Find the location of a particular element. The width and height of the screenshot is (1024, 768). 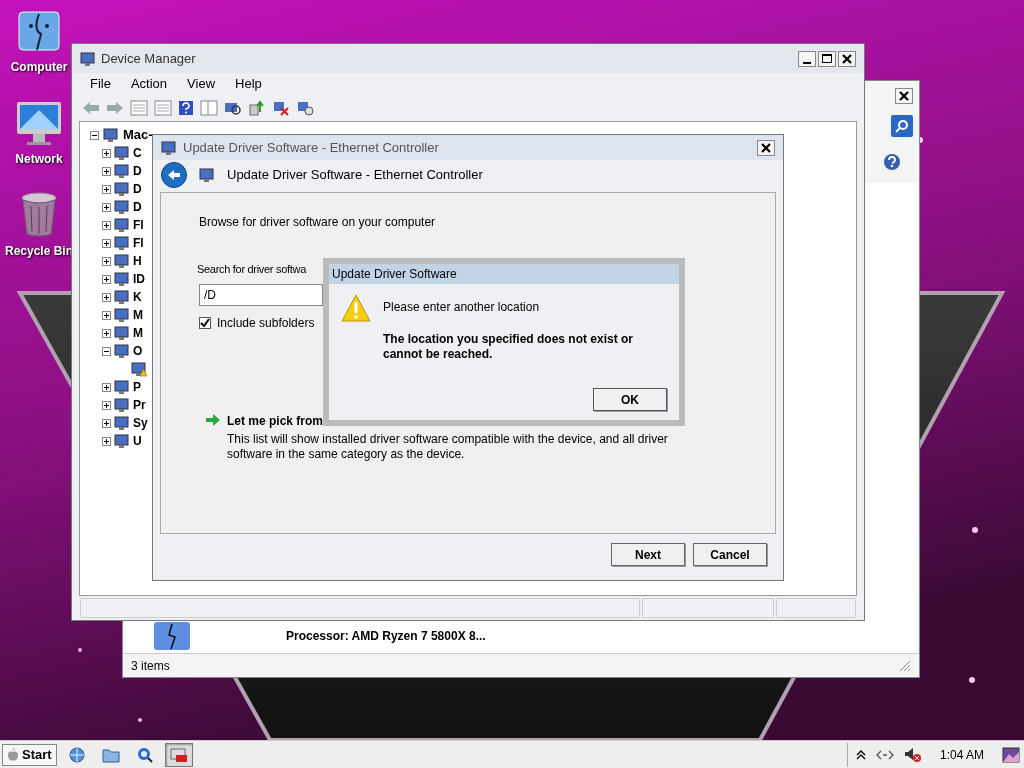

image-icon is located at coordinates (1011, 754).